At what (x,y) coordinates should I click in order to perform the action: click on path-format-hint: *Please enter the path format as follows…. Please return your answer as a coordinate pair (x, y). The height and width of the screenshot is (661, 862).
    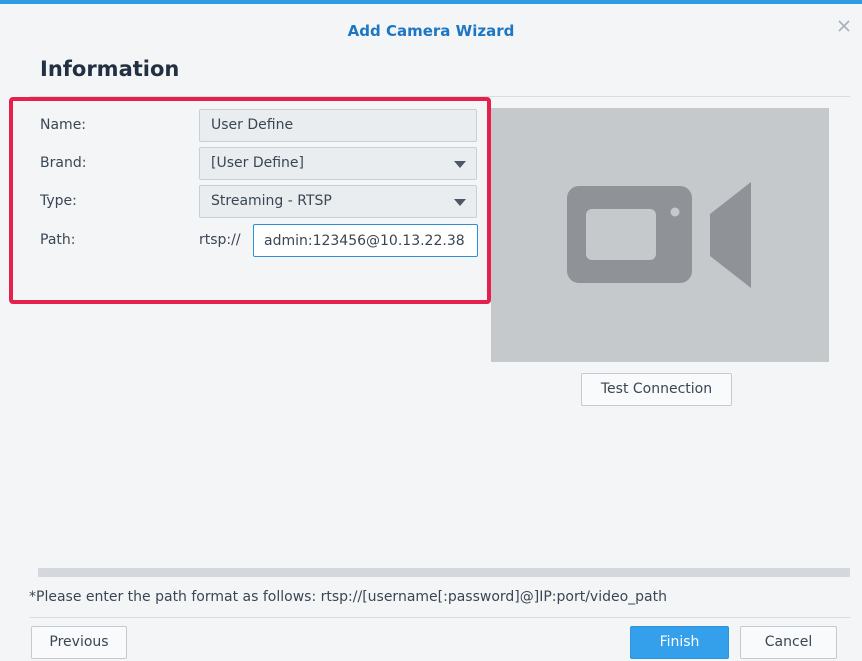
    Looking at the image, I should click on (348, 597).